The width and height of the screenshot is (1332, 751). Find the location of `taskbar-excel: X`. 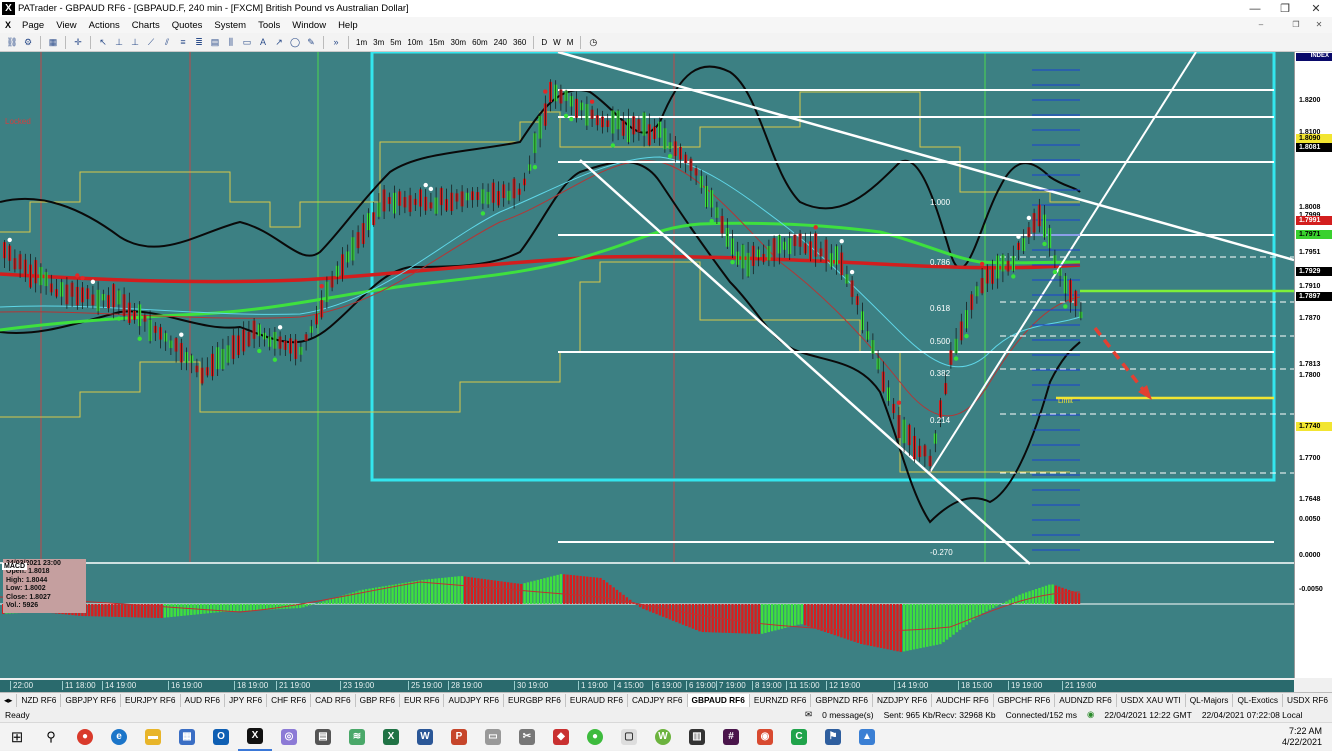

taskbar-excel: X is located at coordinates (391, 737).